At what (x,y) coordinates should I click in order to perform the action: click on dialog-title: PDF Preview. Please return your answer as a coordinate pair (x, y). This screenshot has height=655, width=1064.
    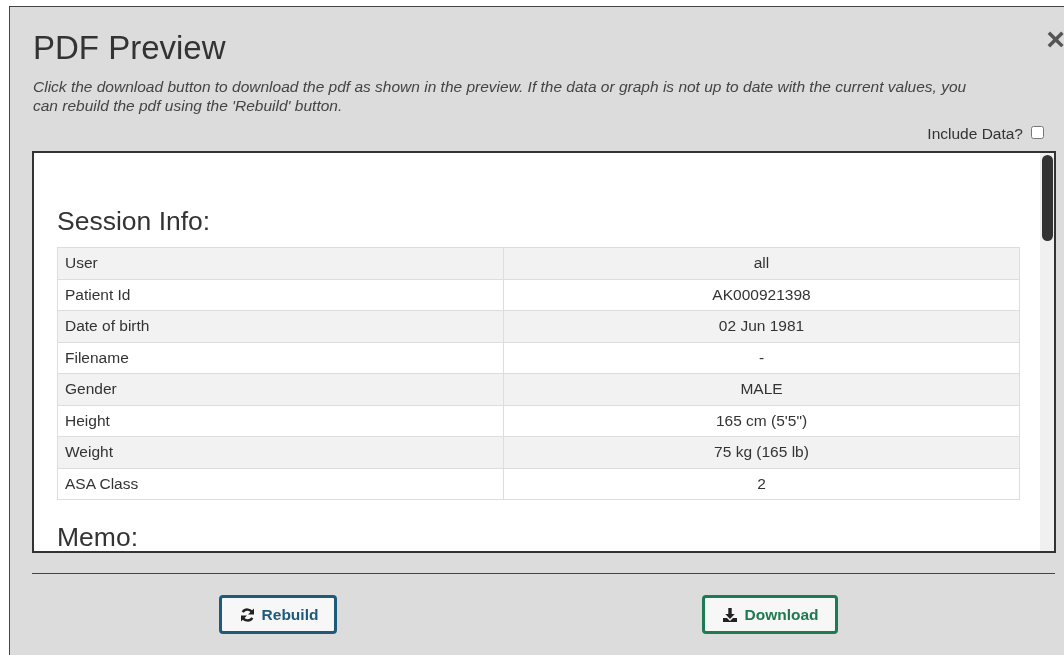
    Looking at the image, I should click on (129, 48).